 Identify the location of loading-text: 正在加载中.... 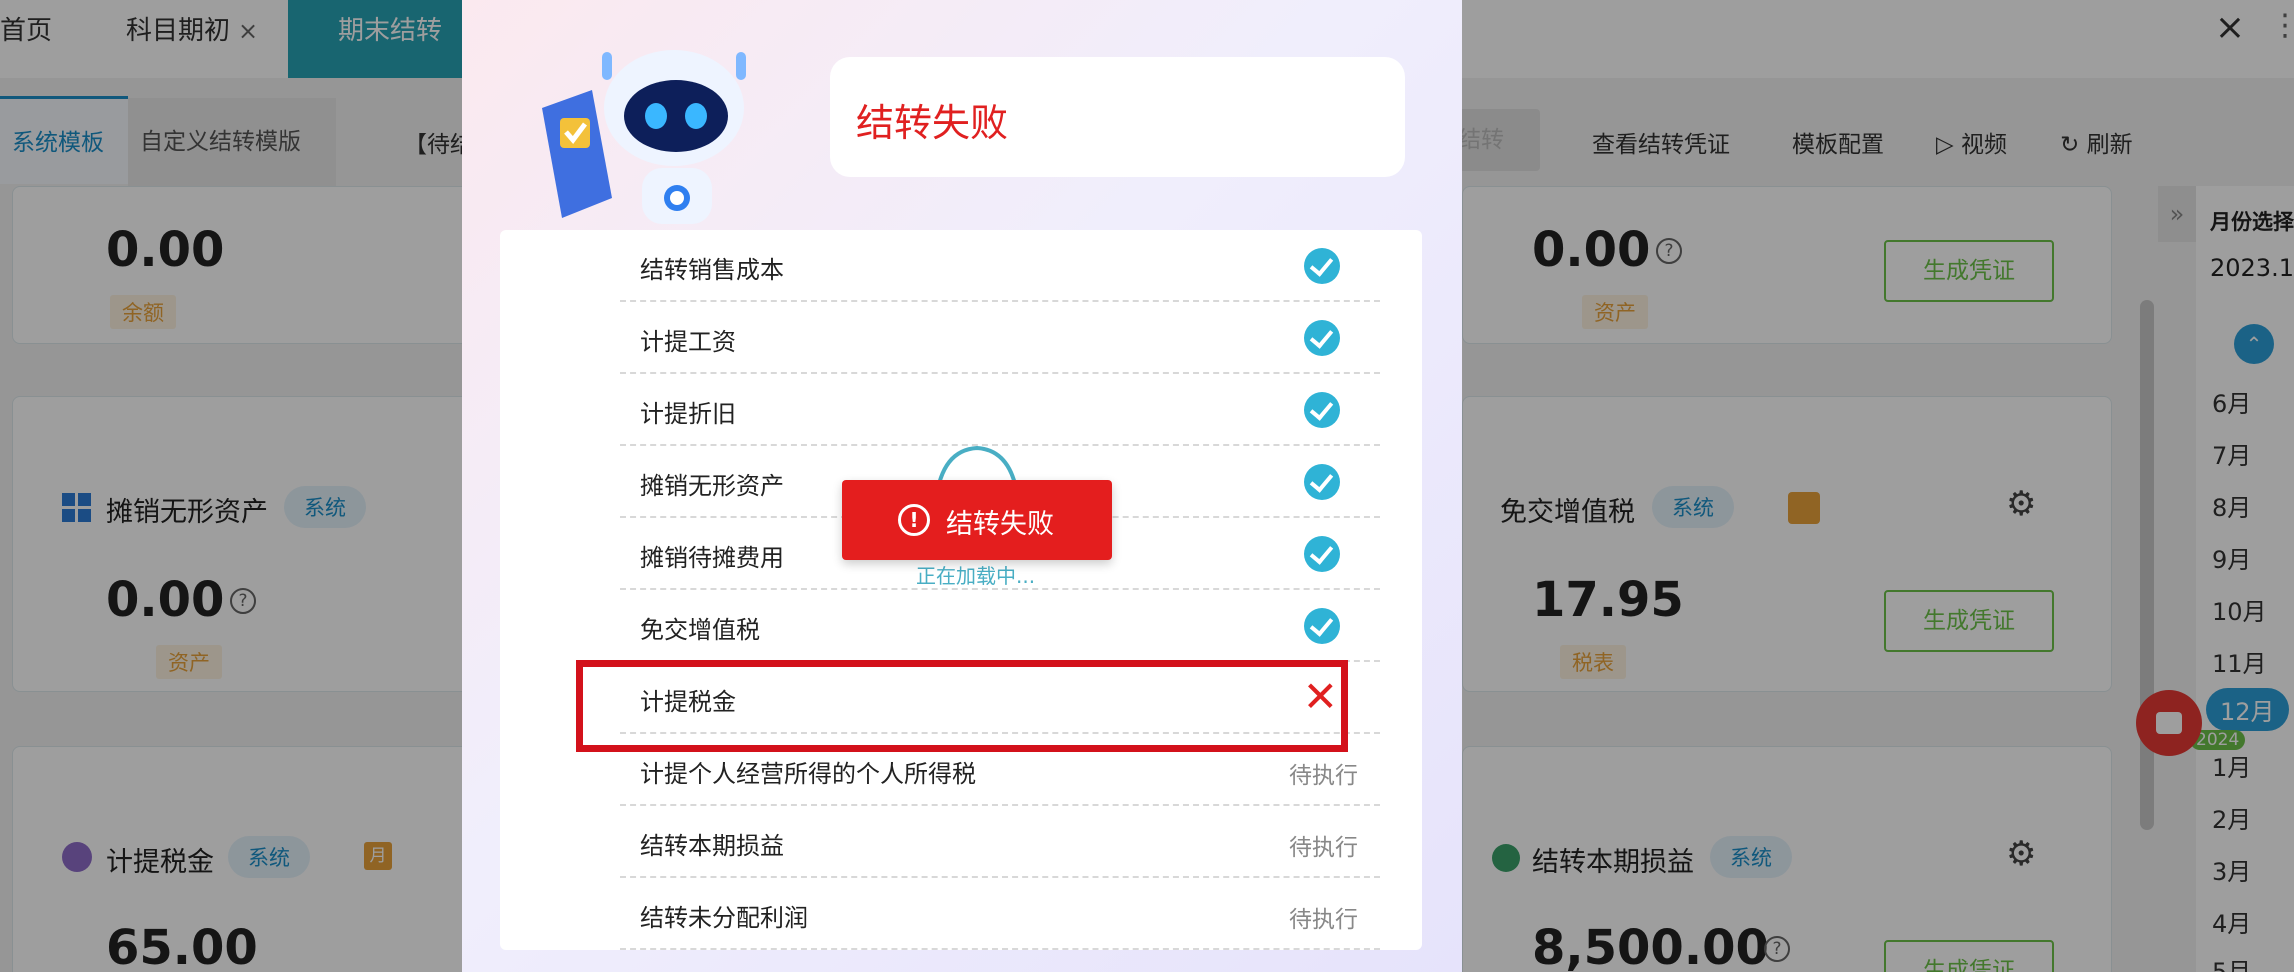
(976, 576).